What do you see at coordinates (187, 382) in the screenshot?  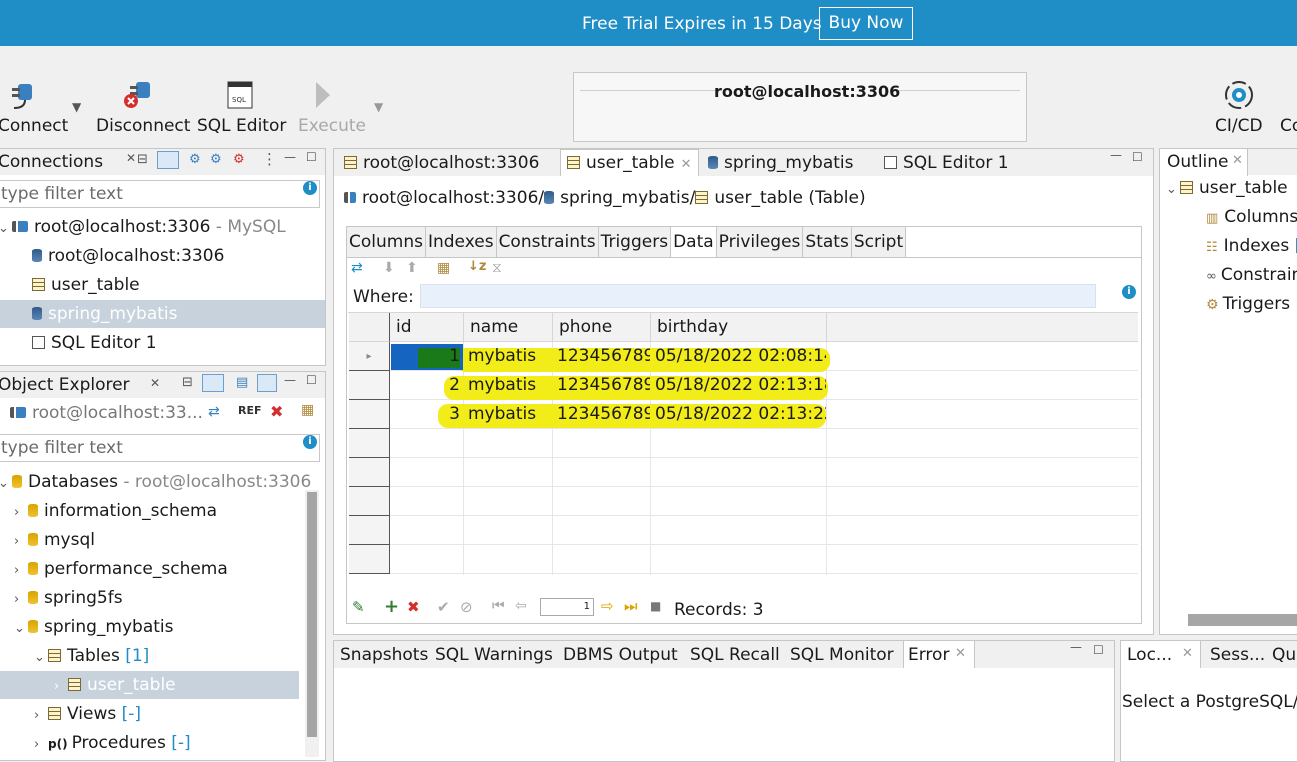 I see `collapse-all-icon: ⊟` at bounding box center [187, 382].